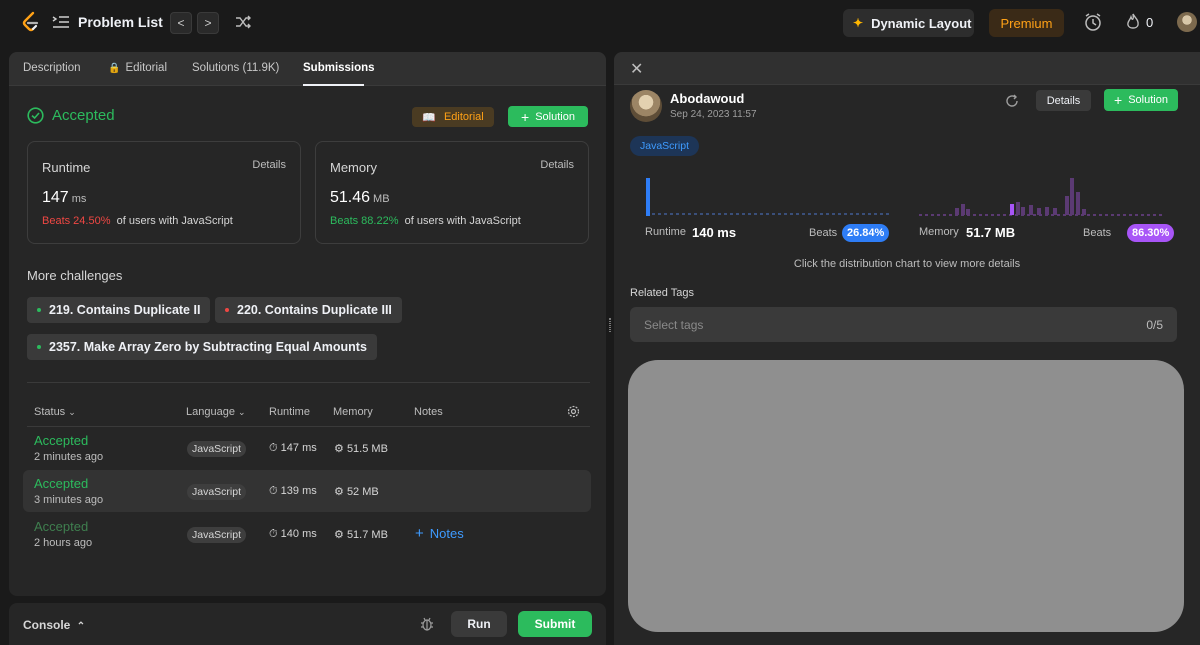 The image size is (1200, 645). What do you see at coordinates (76, 221) in the screenshot?
I see `runtime-beats-percent: Beats 24.50%` at bounding box center [76, 221].